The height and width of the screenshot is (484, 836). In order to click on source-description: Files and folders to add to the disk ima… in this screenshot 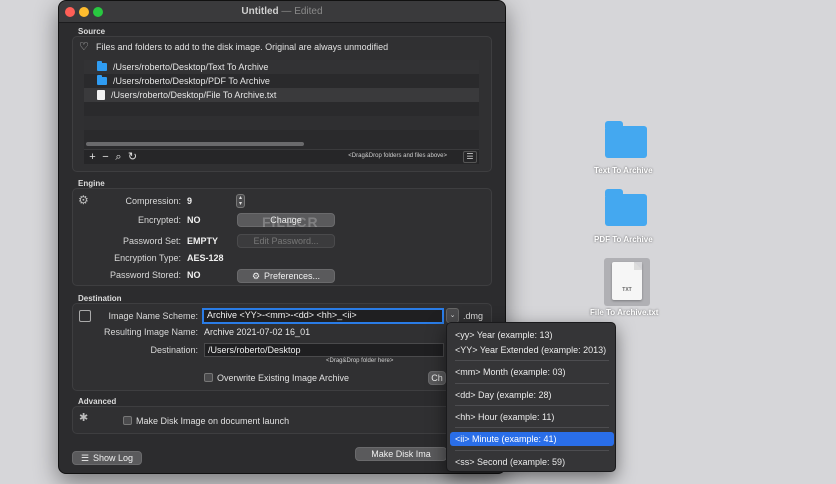, I will do `click(242, 47)`.